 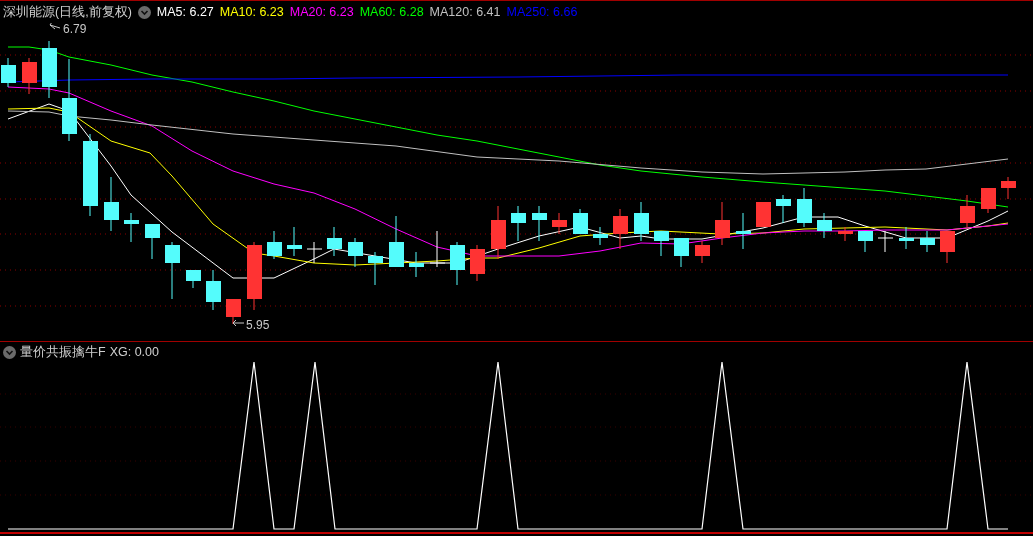 What do you see at coordinates (258, 325) in the screenshot?
I see `low-price-label: 5.95` at bounding box center [258, 325].